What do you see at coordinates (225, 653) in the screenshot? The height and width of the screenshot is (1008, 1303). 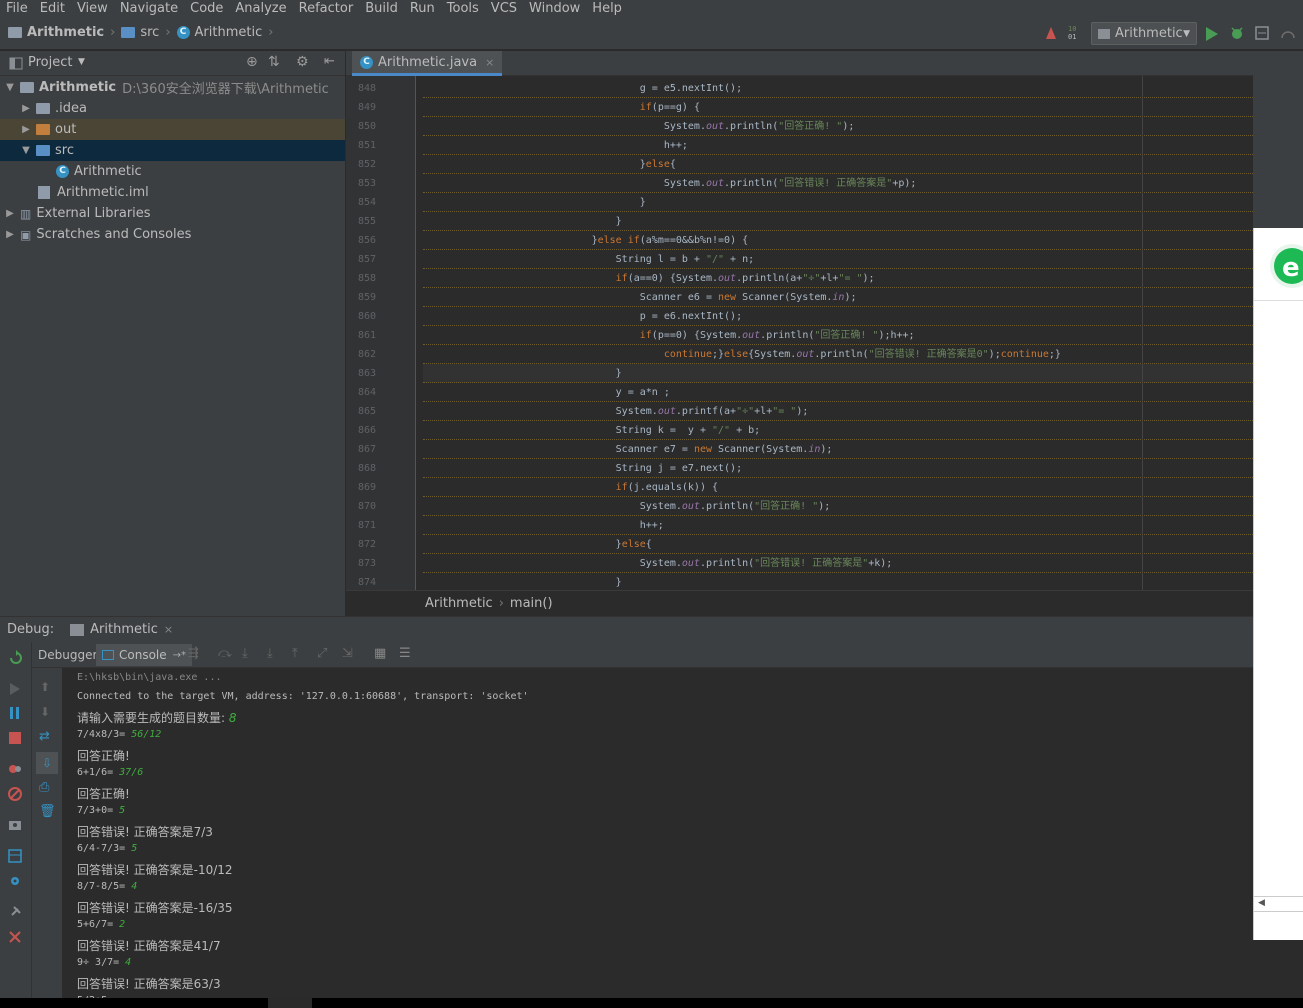 I see `step-over-icon: ⤼` at bounding box center [225, 653].